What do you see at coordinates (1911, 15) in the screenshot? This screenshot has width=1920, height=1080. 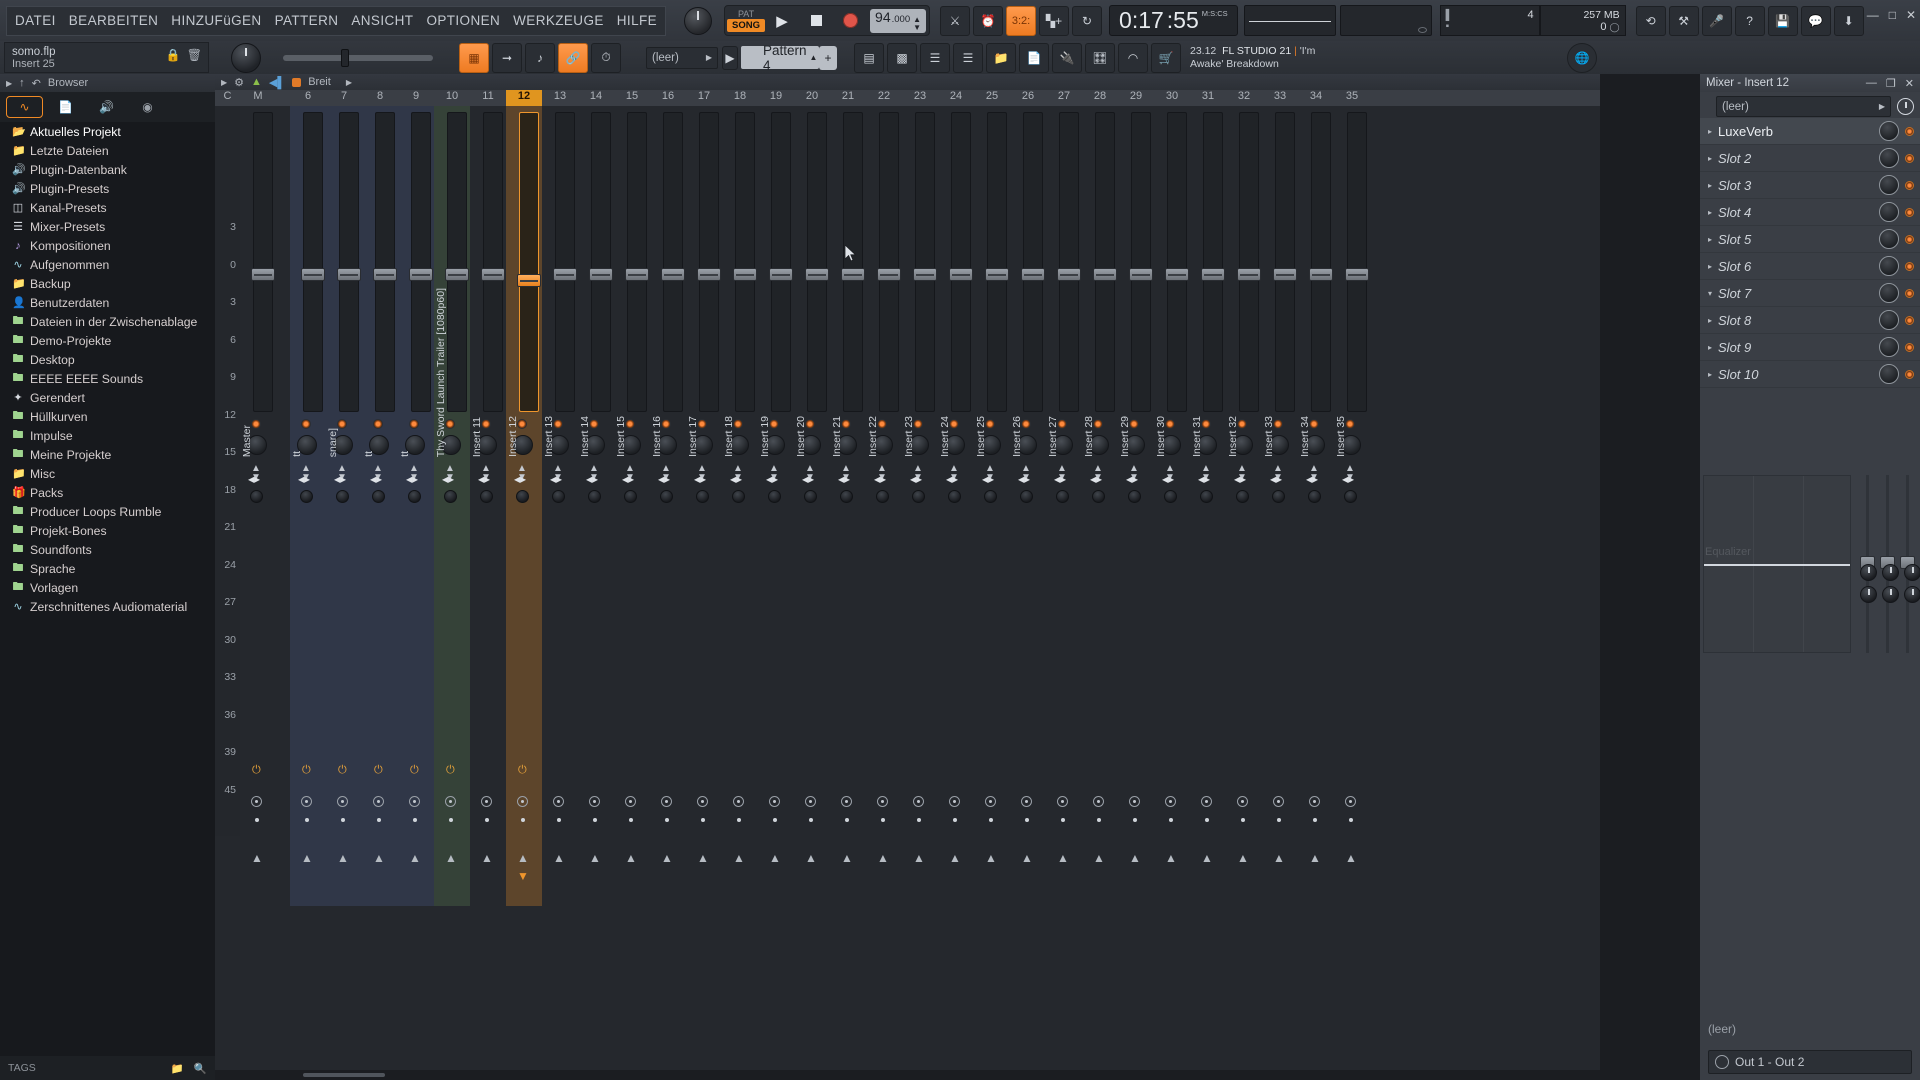 I see `close-icon: ✕` at bounding box center [1911, 15].